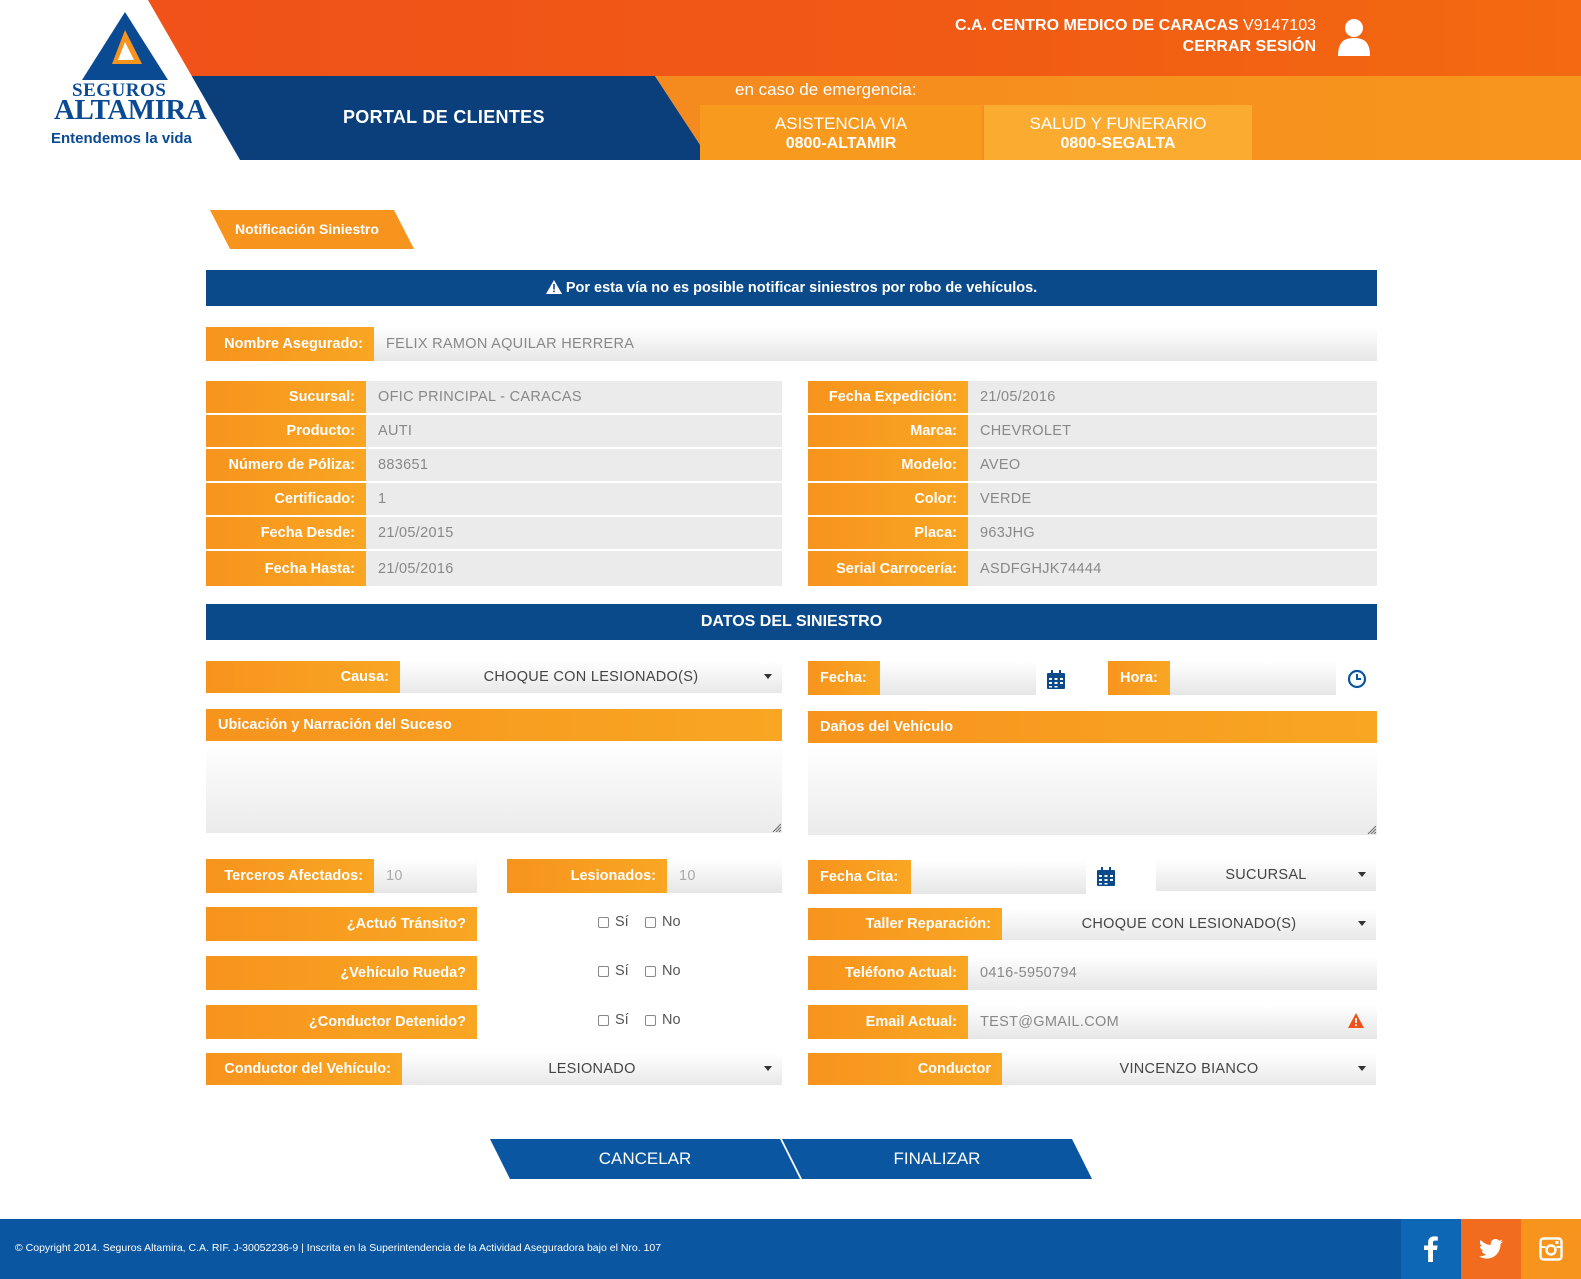 The height and width of the screenshot is (1279, 1581). Describe the element at coordinates (1551, 1249) in the screenshot. I see `instagram-link` at that location.